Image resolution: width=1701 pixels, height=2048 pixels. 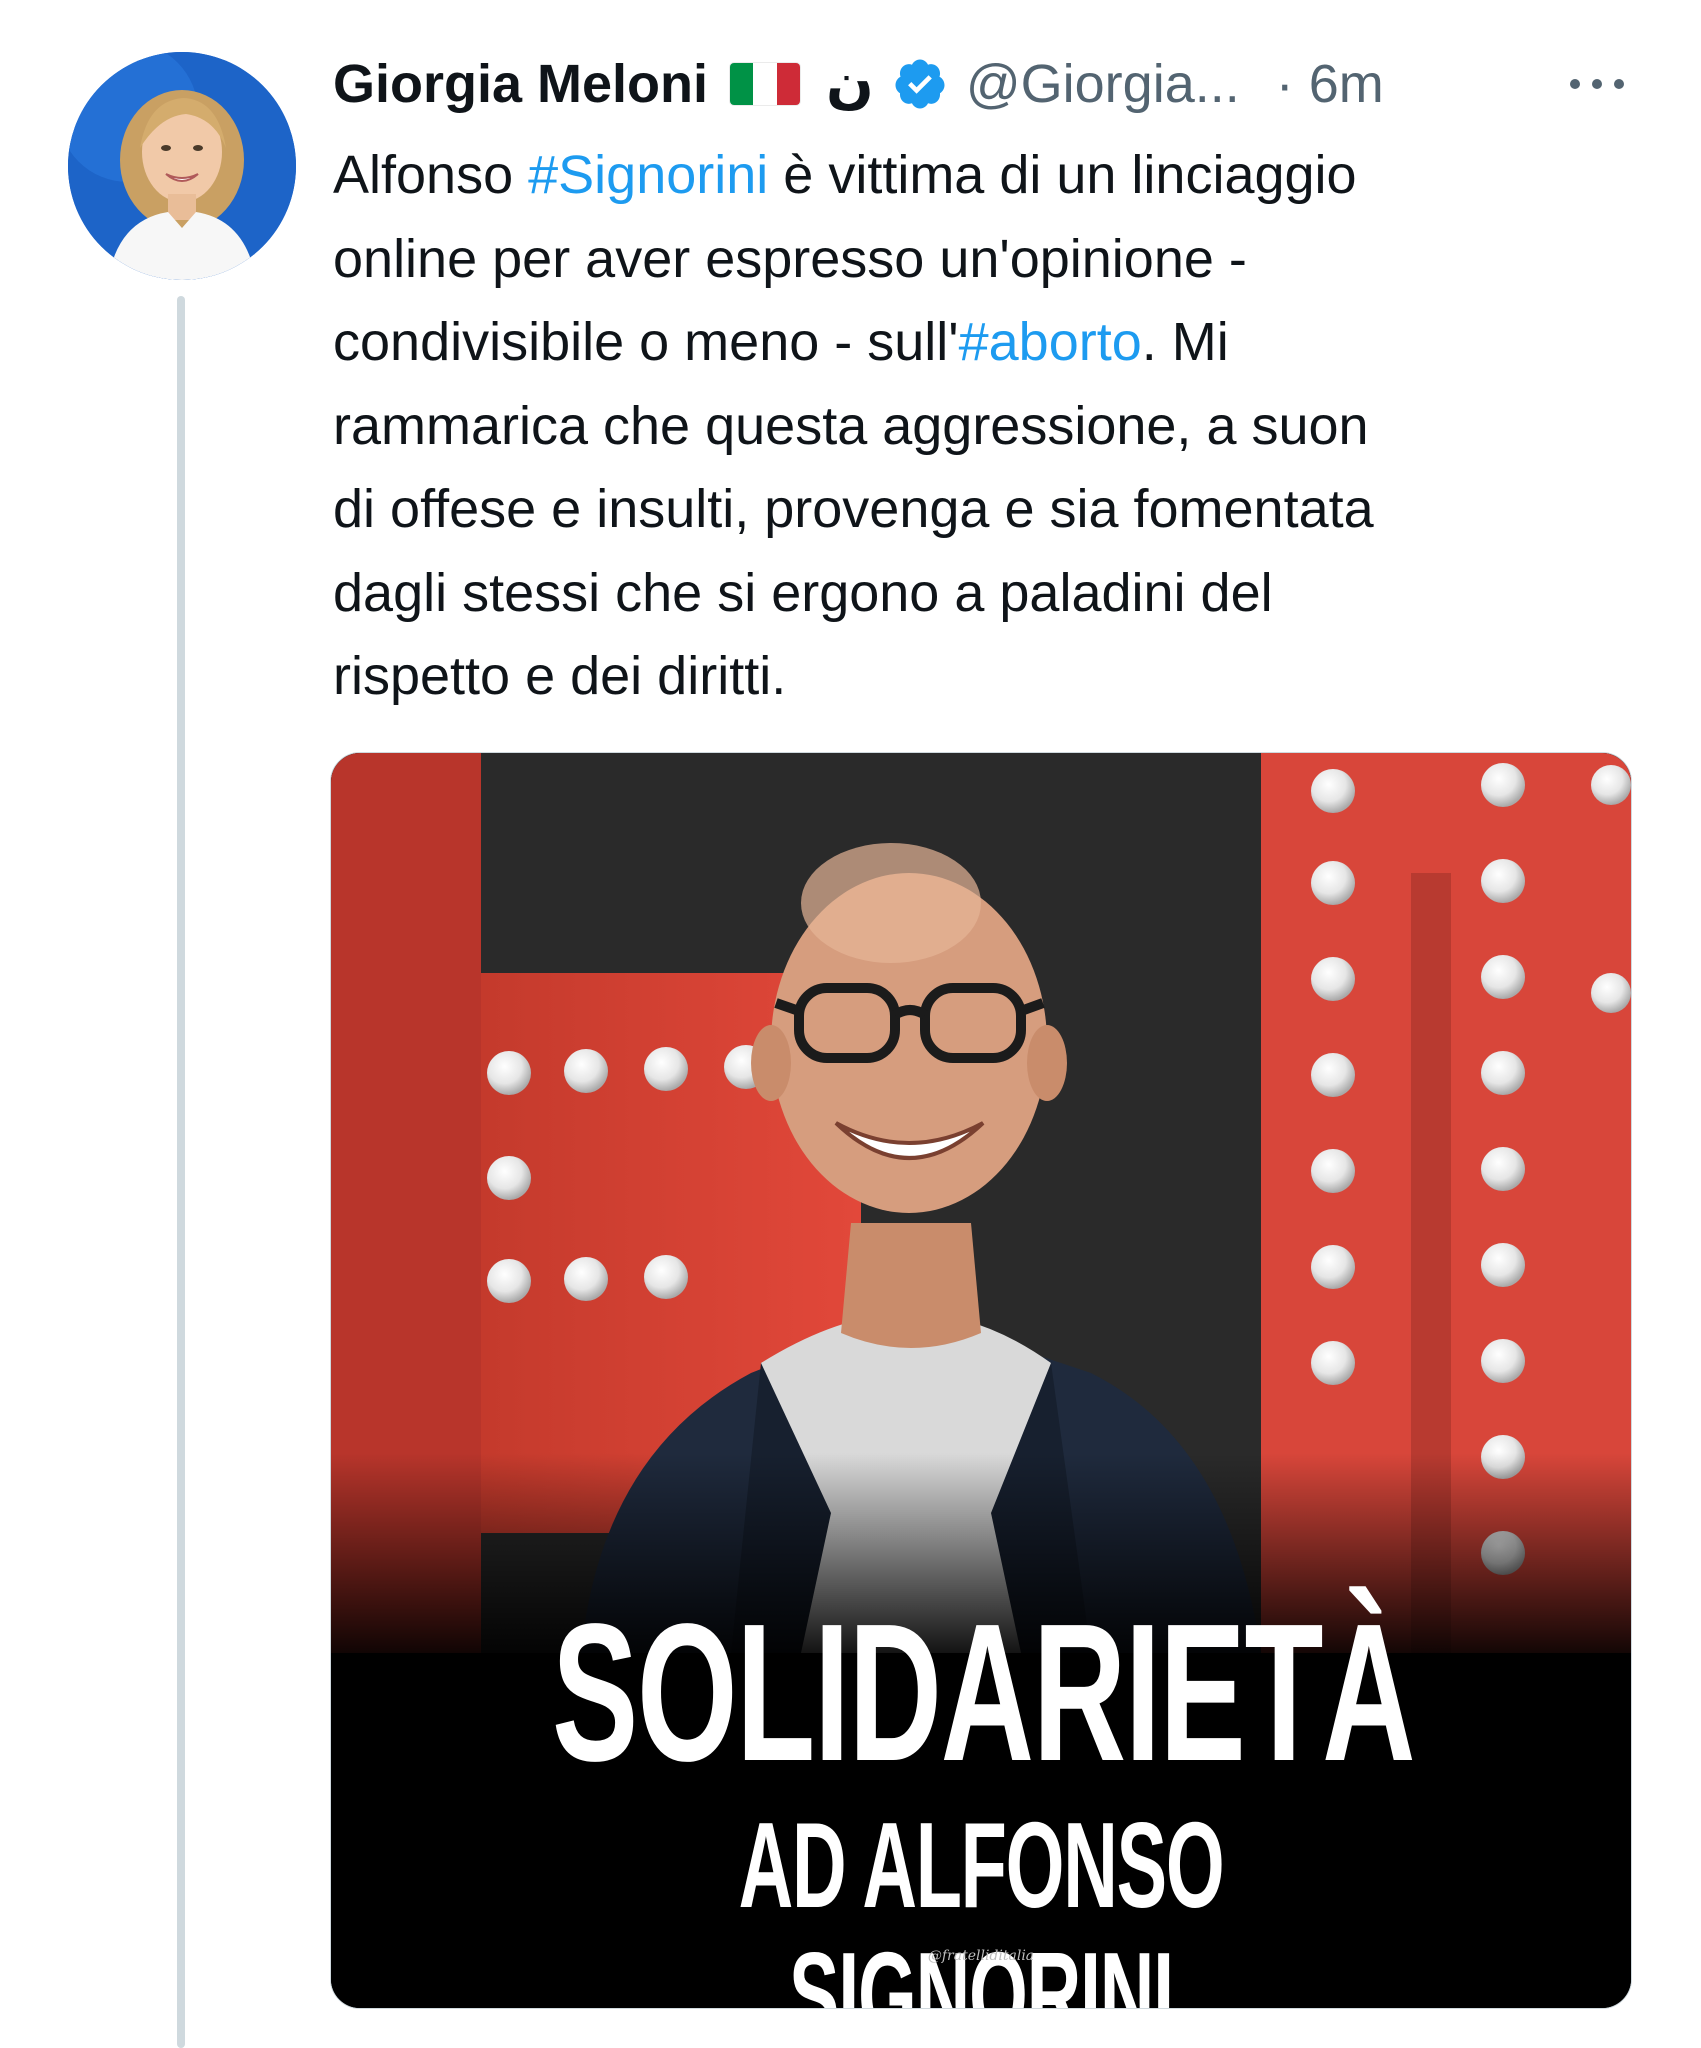 I want to click on tweet-text-segment: Alfonso, so click(x=431, y=175).